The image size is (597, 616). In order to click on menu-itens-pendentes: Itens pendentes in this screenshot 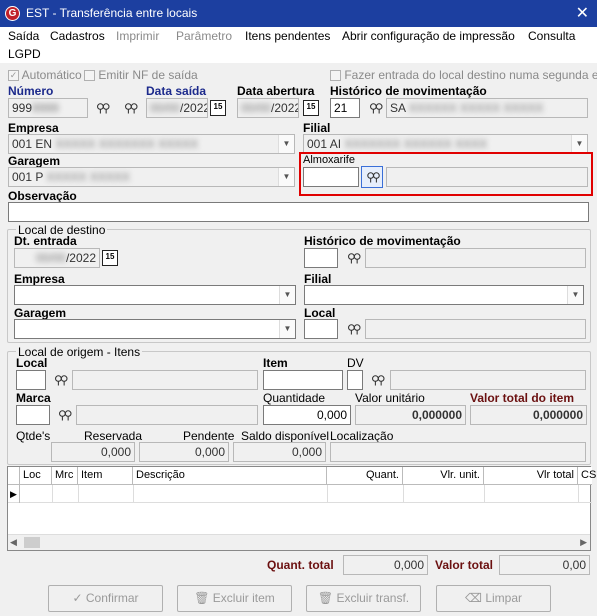, I will do `click(287, 36)`.